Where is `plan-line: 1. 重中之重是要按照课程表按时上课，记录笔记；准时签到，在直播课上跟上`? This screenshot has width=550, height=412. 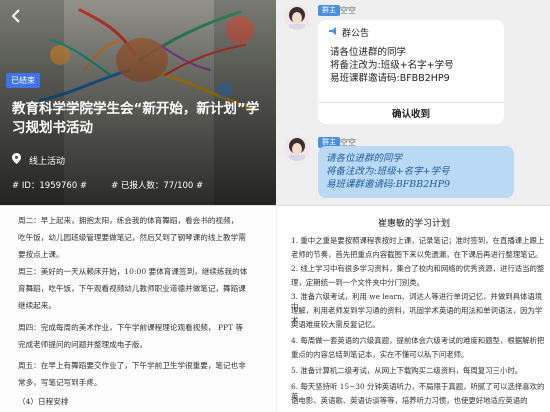 plan-line: 1. 重中之重是要按照课程表按时上课，记录笔记；准时签到，在直播课上跟上 is located at coordinates (418, 240).